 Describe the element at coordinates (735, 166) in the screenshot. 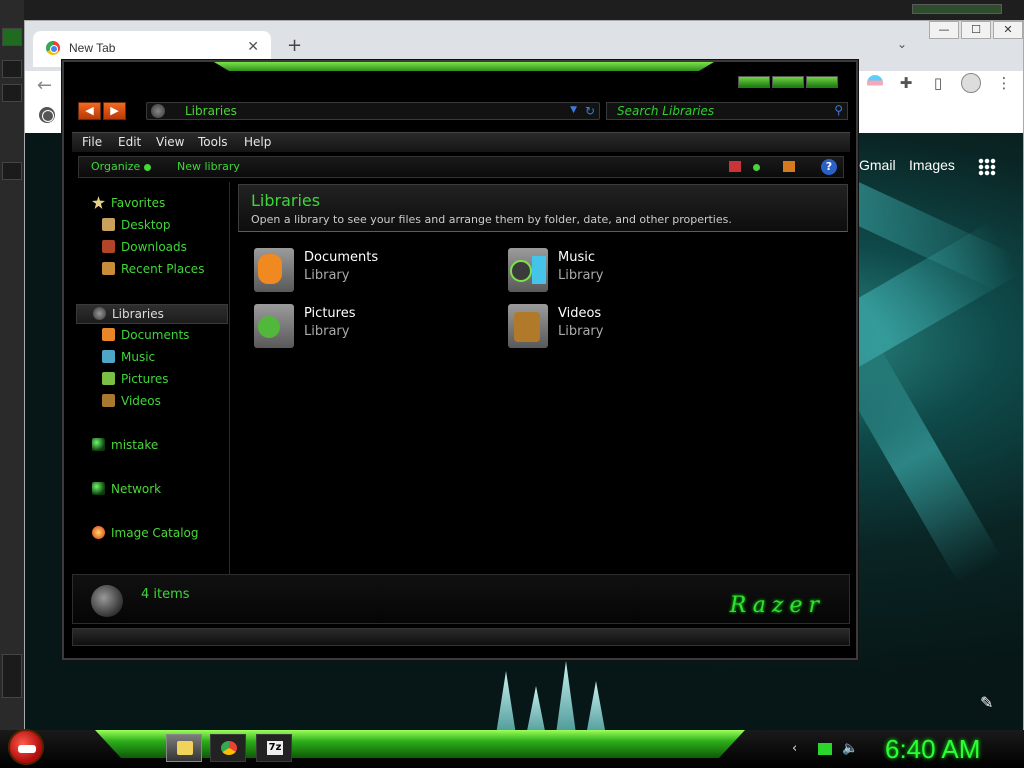

I see `view-options-icon` at that location.